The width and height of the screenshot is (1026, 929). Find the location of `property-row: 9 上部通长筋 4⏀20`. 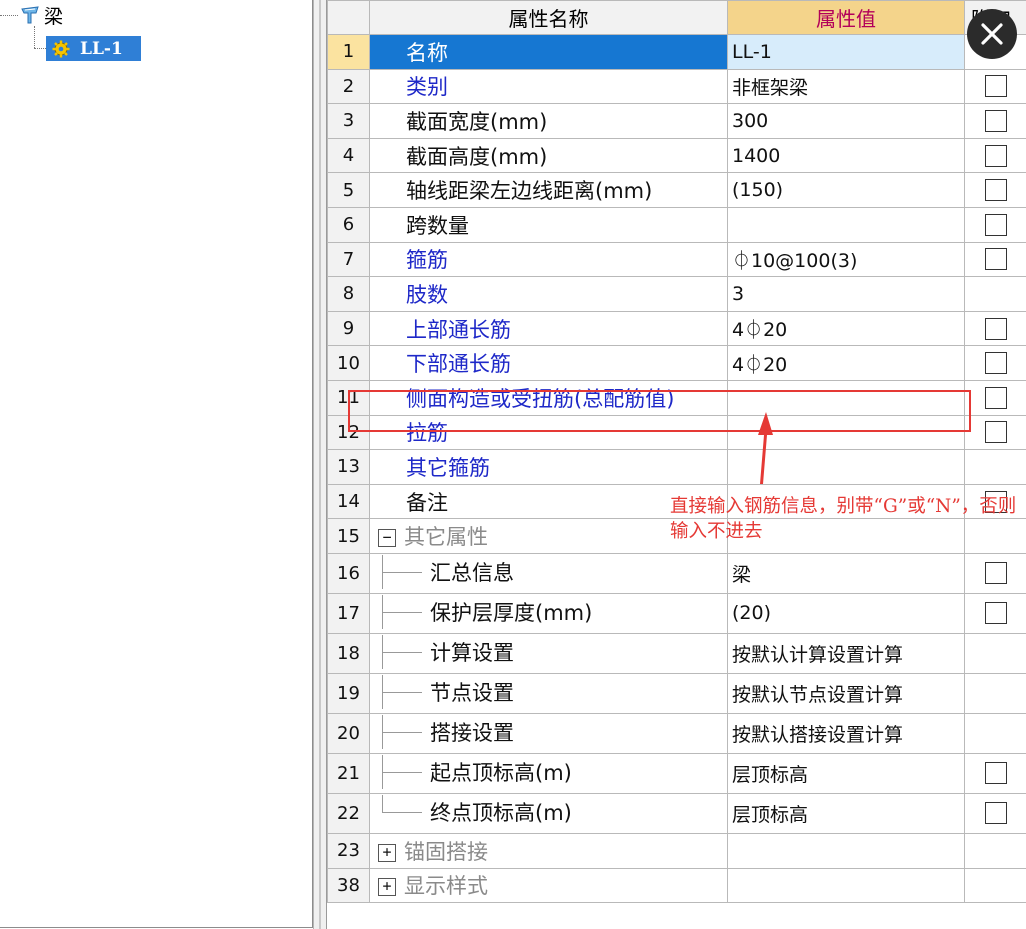

property-row: 9 上部通长筋 4⏀20 is located at coordinates (676, 328).